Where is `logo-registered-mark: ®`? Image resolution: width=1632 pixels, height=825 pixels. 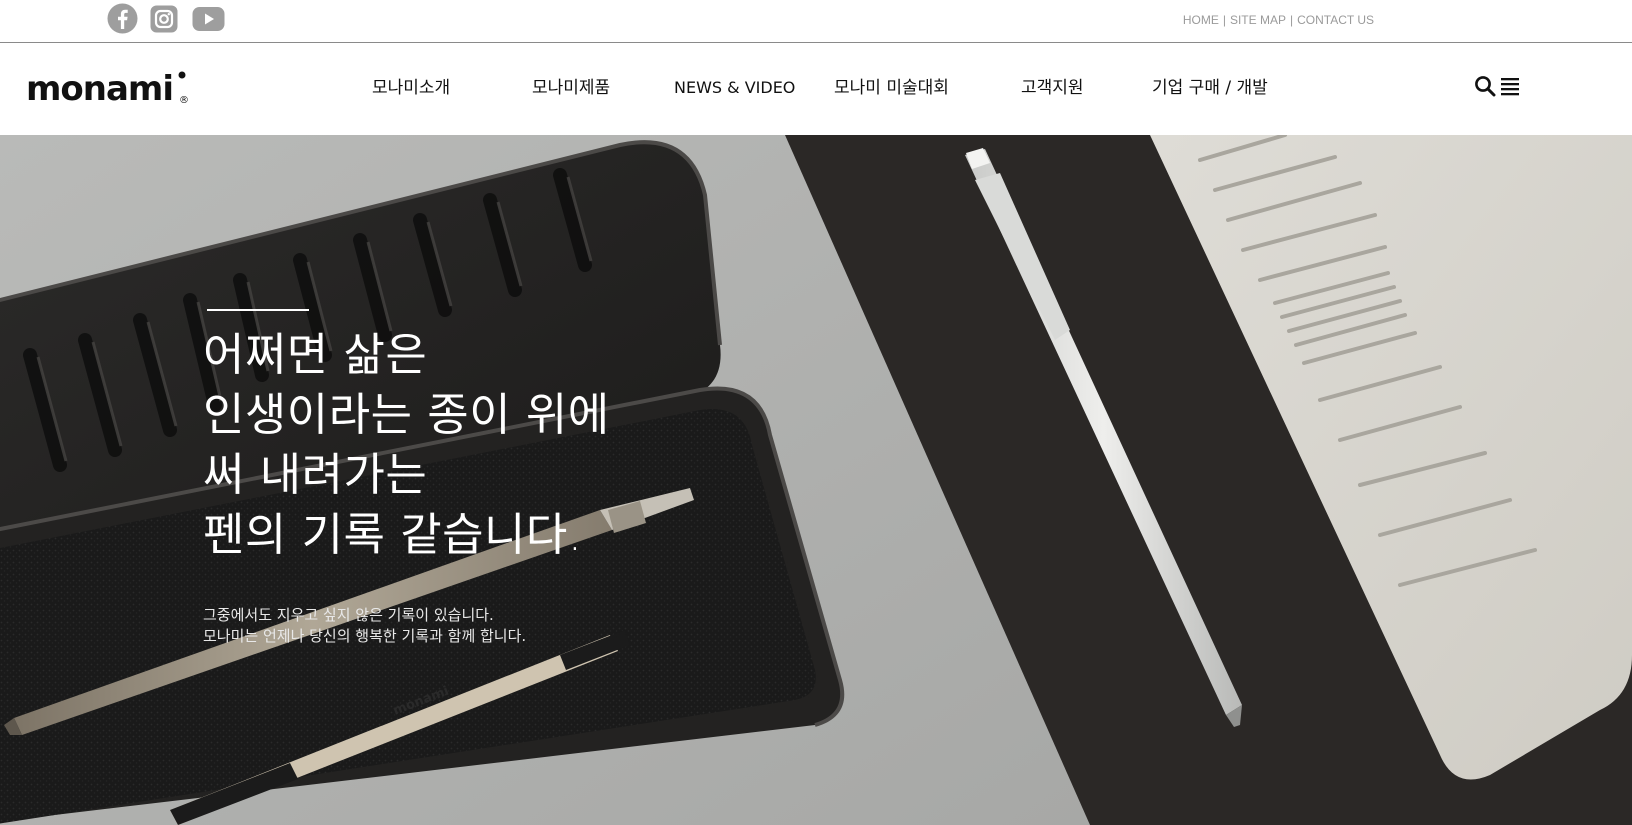 logo-registered-mark: ® is located at coordinates (184, 100).